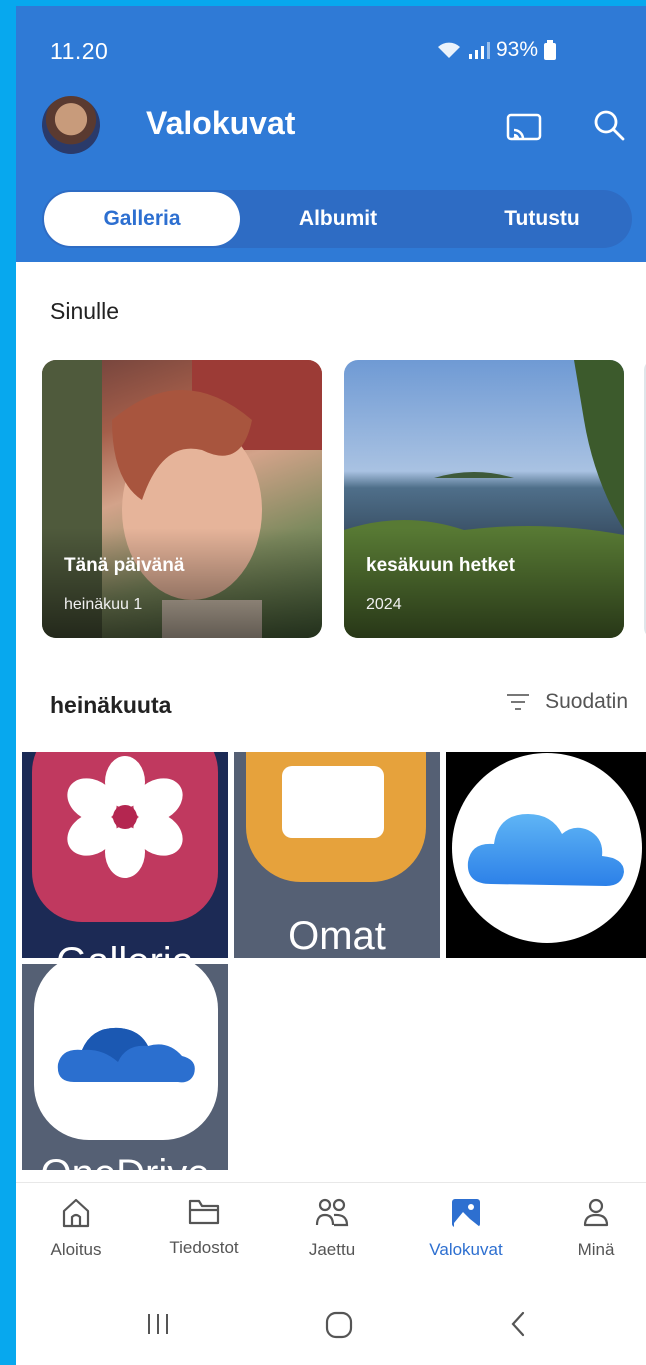 This screenshot has height=1365, width=646. I want to click on filter-icon, so click(518, 702).